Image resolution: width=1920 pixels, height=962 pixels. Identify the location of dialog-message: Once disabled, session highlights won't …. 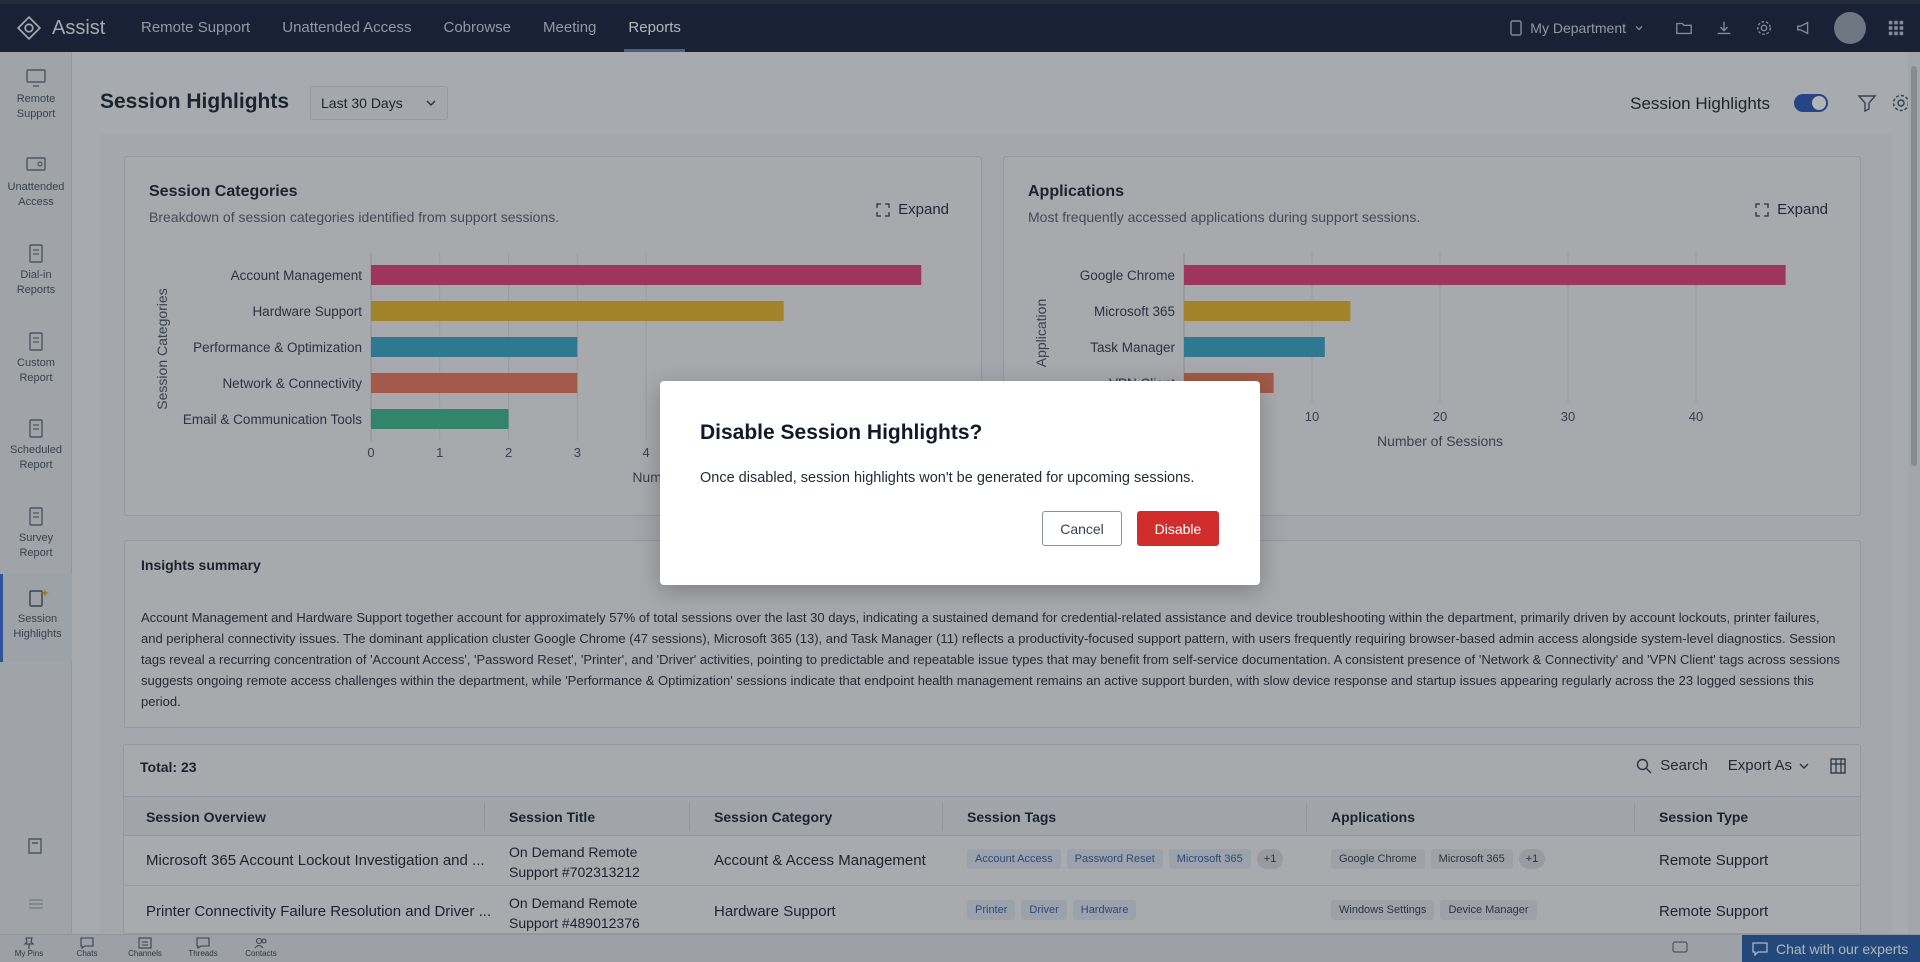
(947, 478).